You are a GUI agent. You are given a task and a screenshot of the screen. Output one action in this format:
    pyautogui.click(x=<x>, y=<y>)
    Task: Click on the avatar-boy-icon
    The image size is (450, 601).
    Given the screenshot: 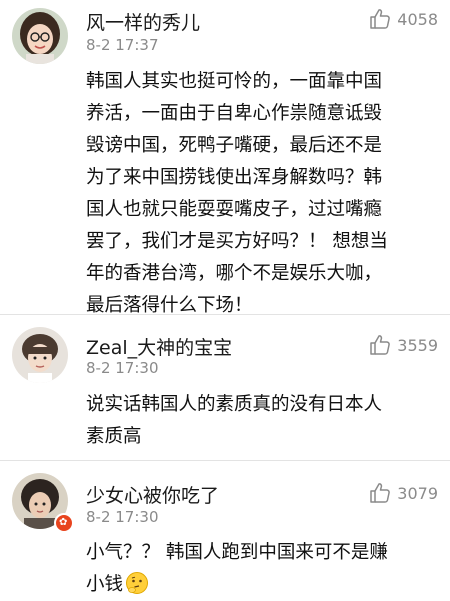 What is the action you would take?
    pyautogui.click(x=40, y=355)
    